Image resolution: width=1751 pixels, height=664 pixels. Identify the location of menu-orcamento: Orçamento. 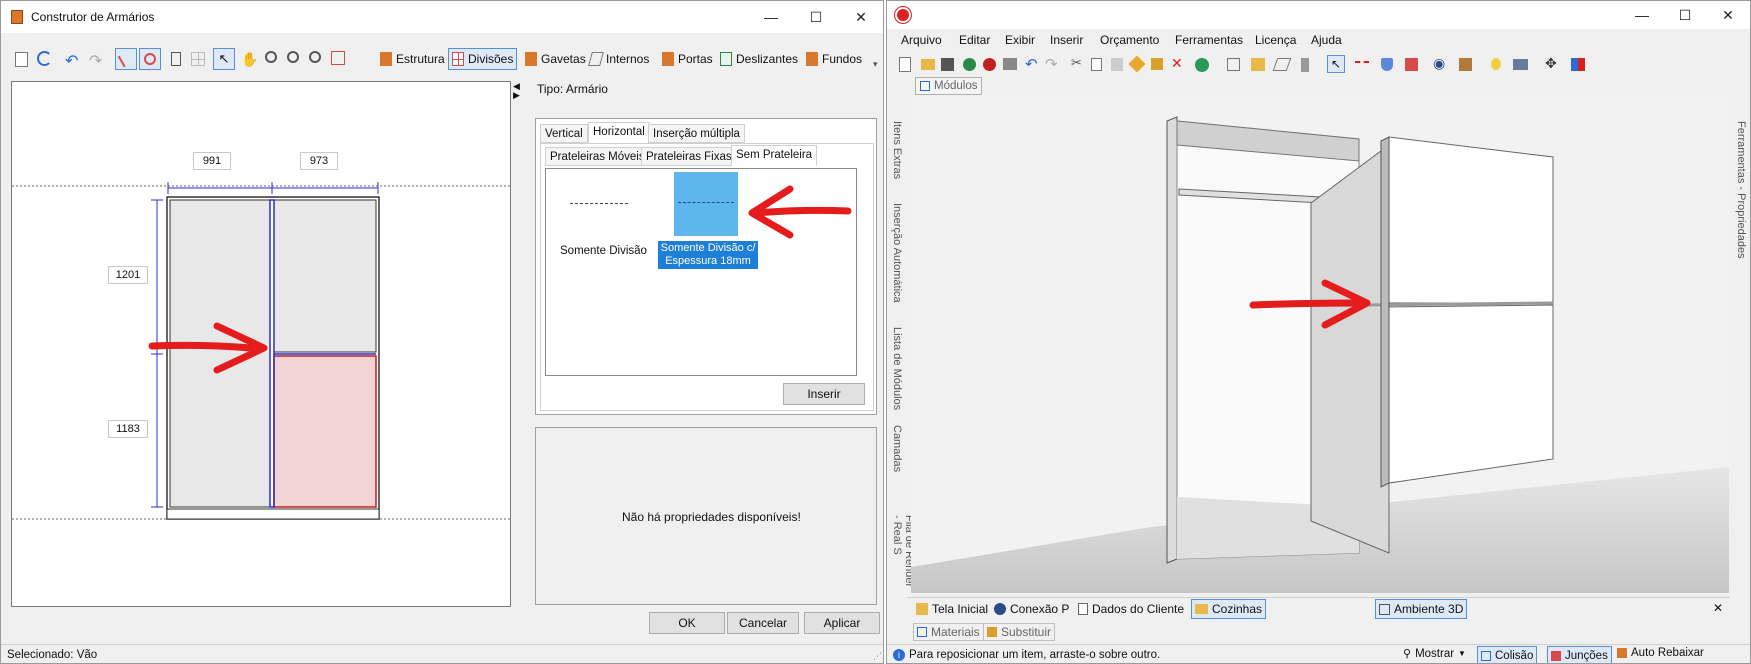
(1129, 40).